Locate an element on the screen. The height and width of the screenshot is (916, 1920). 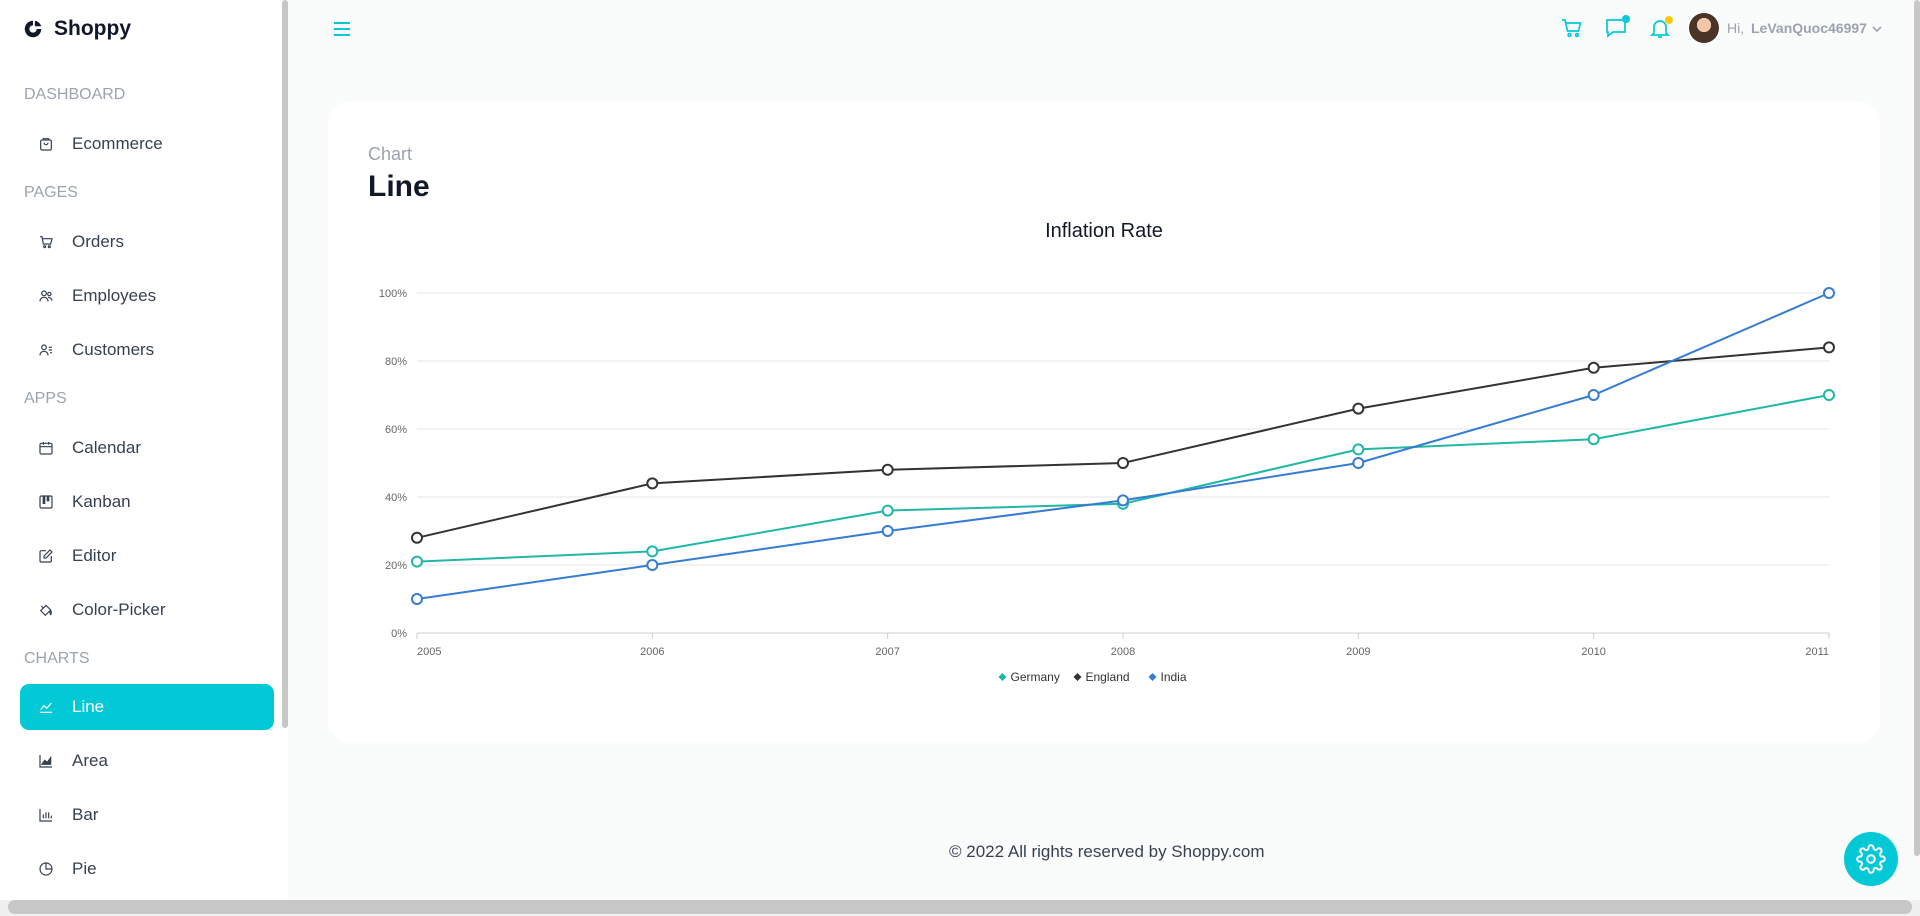
legend-marker-germany is located at coordinates (1002, 677).